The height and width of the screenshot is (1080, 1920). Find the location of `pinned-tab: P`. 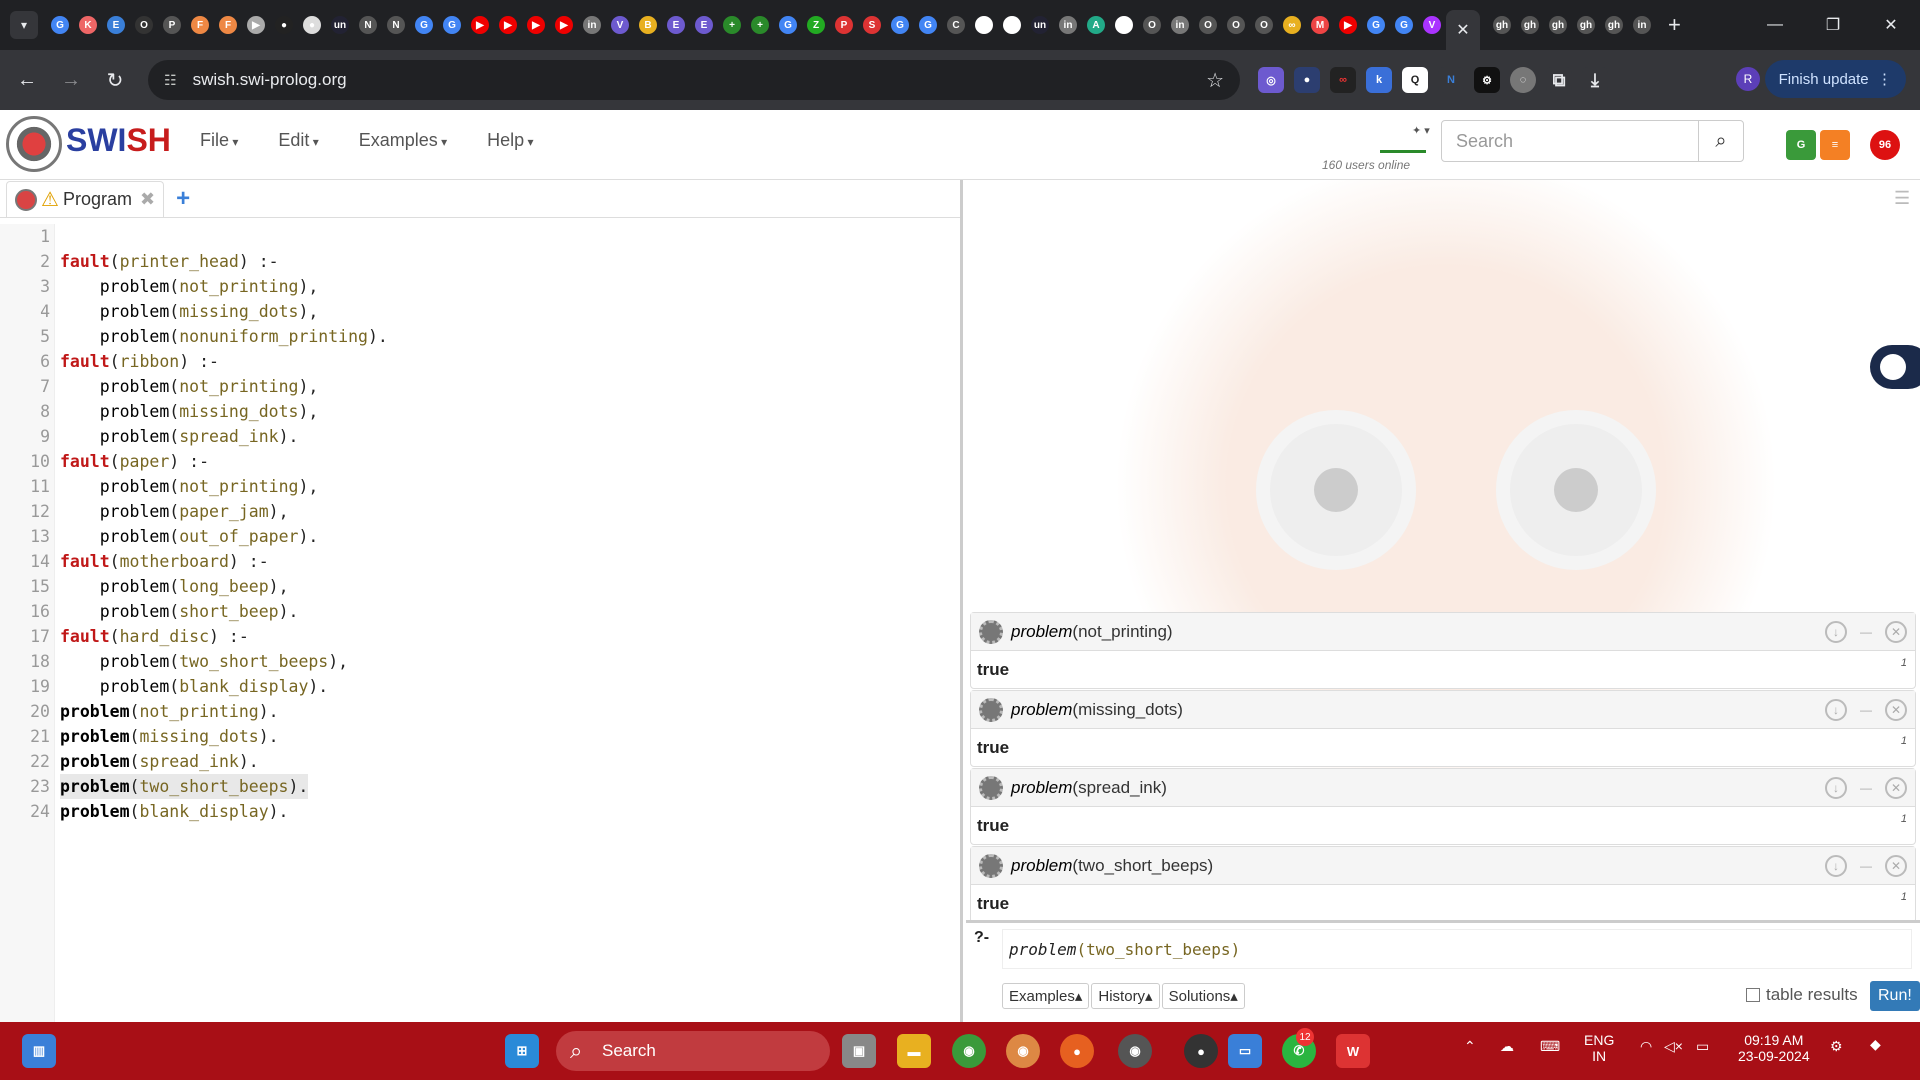

pinned-tab: P is located at coordinates (844, 25).